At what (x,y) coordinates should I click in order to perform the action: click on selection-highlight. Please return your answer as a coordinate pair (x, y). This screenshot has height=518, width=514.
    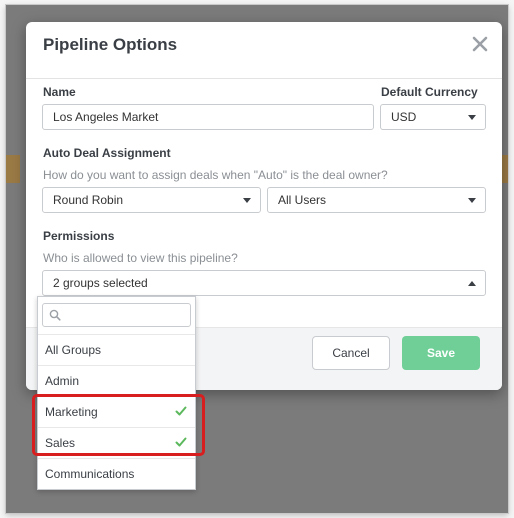
    Looking at the image, I should click on (118, 425).